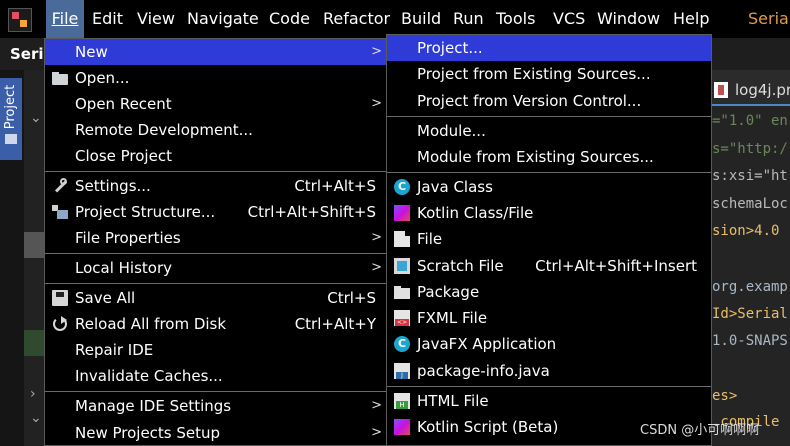 The height and width of the screenshot is (446, 790). I want to click on menu-item-package: Package, so click(549, 292).